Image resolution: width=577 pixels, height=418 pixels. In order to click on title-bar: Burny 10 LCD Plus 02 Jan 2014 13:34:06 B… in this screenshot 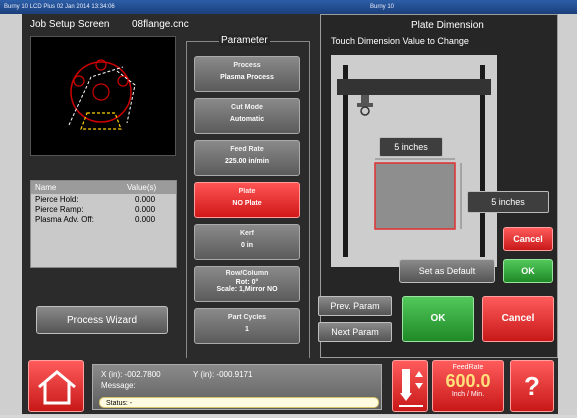, I will do `click(288, 7)`.